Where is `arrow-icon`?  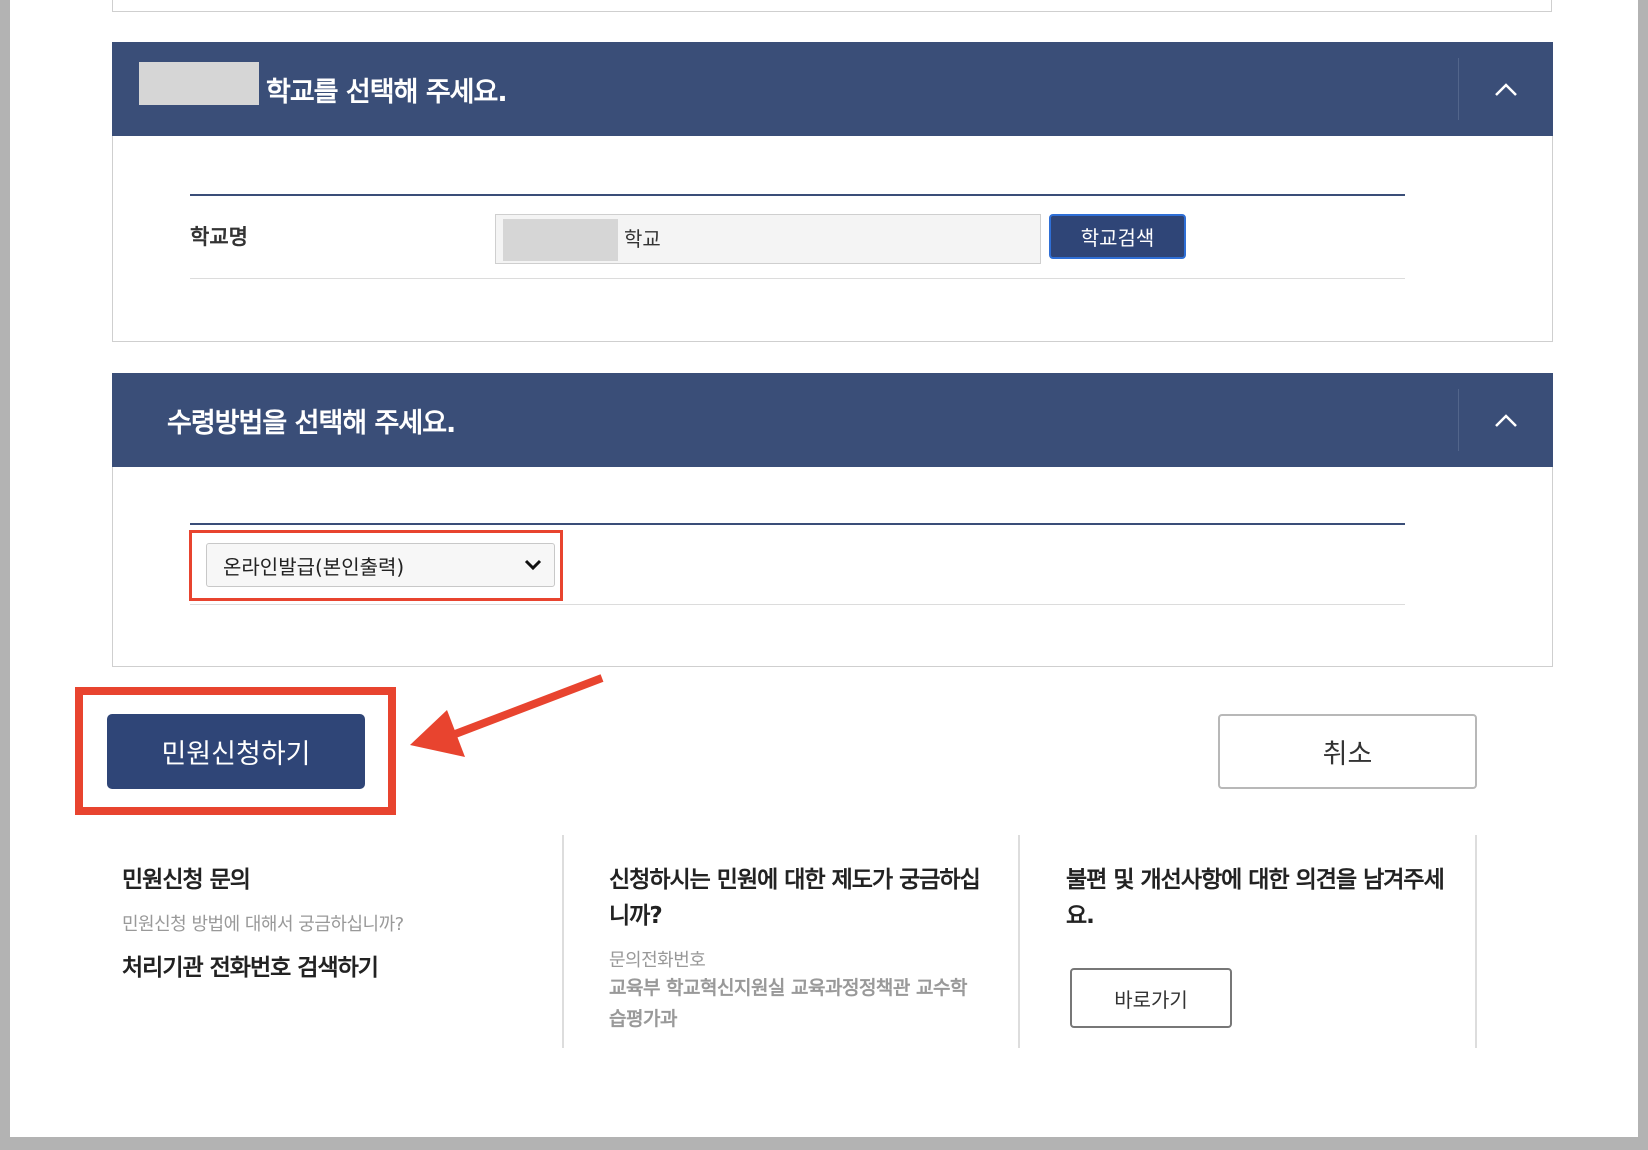 arrow-icon is located at coordinates (507, 715).